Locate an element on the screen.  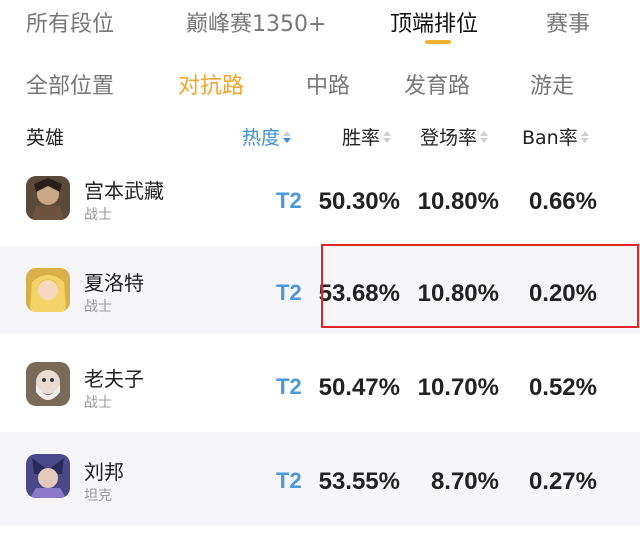
pick-rate-value: 10.70% is located at coordinates (458, 387).